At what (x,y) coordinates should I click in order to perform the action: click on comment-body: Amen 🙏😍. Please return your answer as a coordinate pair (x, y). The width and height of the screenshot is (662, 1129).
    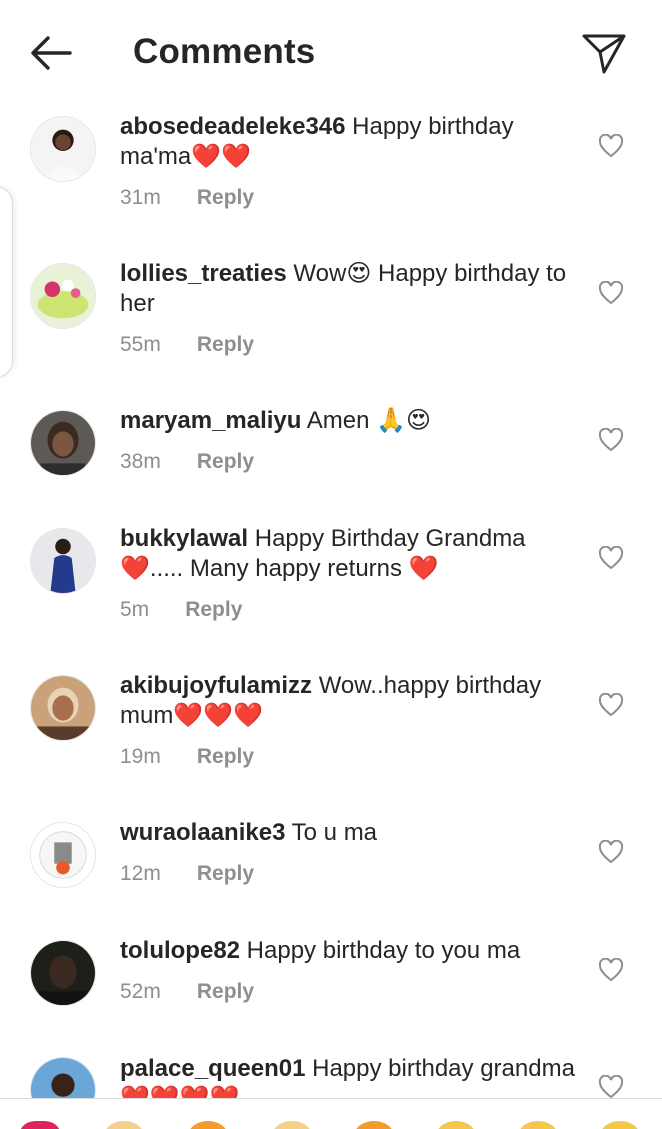
    Looking at the image, I should click on (366, 420).